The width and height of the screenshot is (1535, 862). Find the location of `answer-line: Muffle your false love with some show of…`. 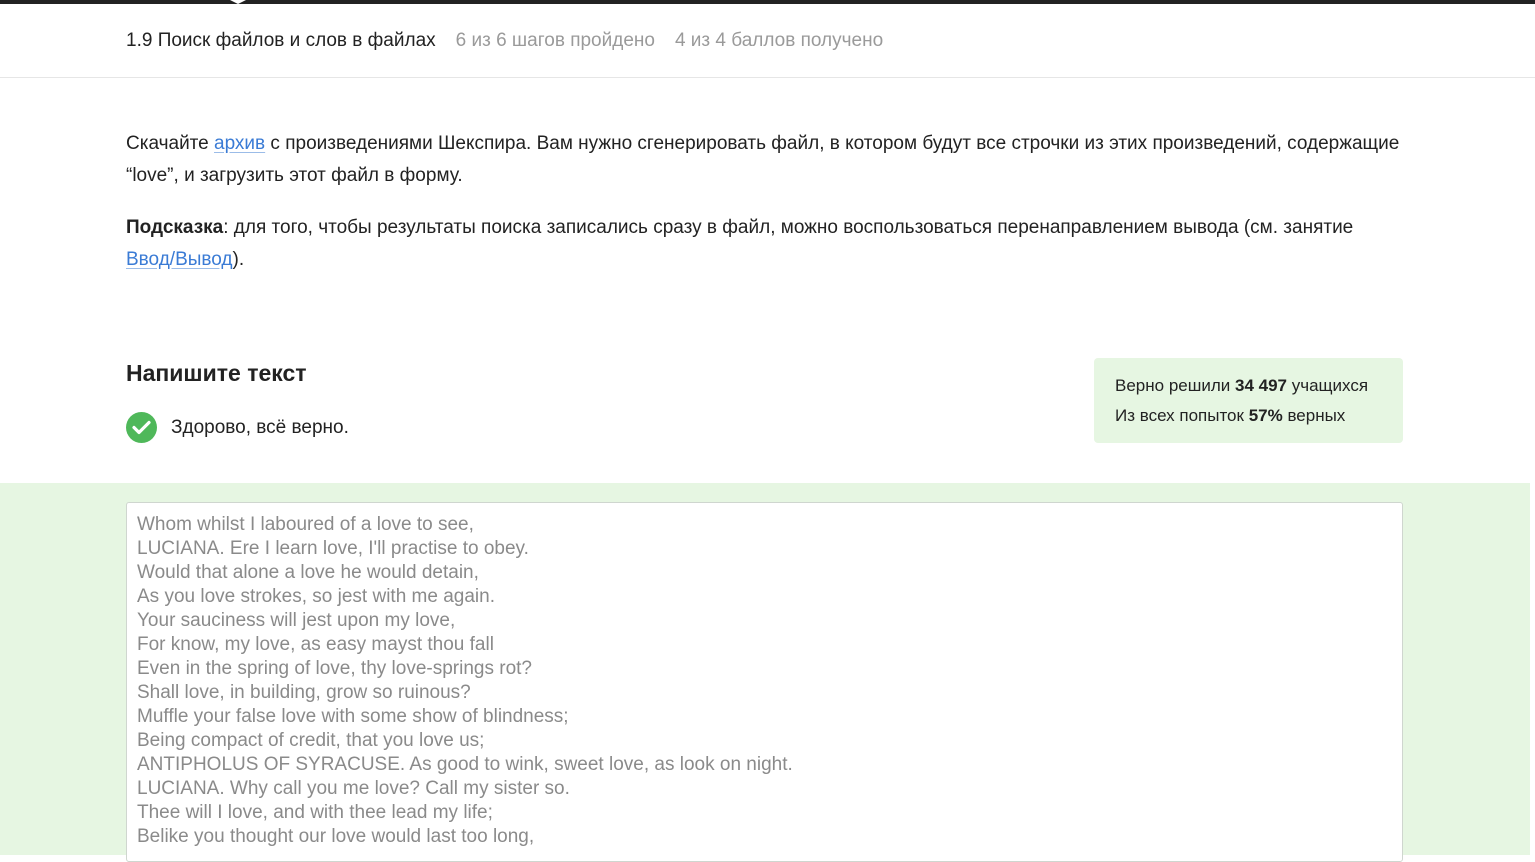

answer-line: Muffle your false love with some show of… is located at coordinates (353, 716).